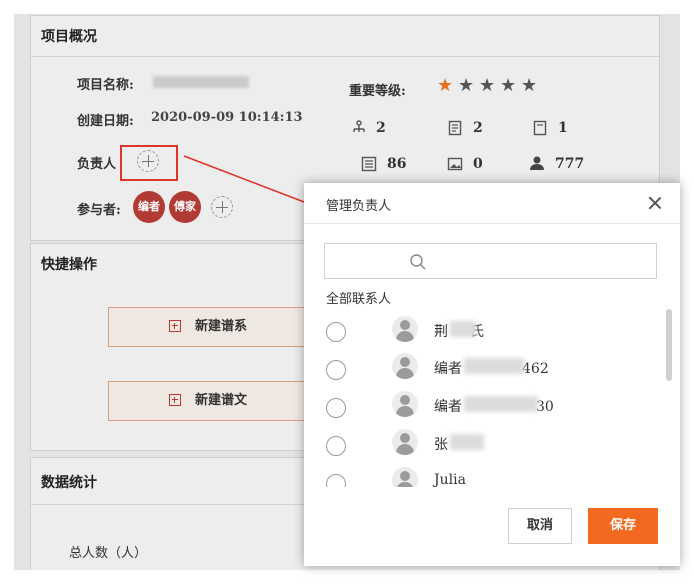 The width and height of the screenshot is (694, 584). Describe the element at coordinates (623, 526) in the screenshot. I see `save-button: 保存` at that location.